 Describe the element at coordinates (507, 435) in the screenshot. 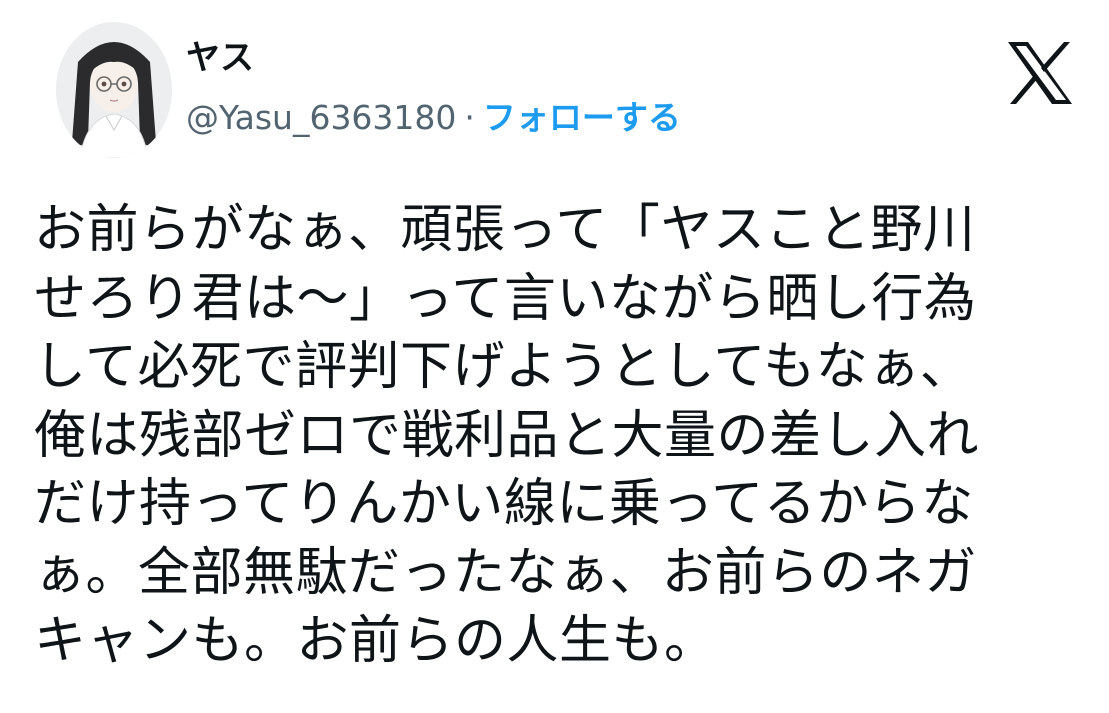

I see `tweet-line: 俺は残部ゼロで戦利品と大量の差し入れ` at that location.